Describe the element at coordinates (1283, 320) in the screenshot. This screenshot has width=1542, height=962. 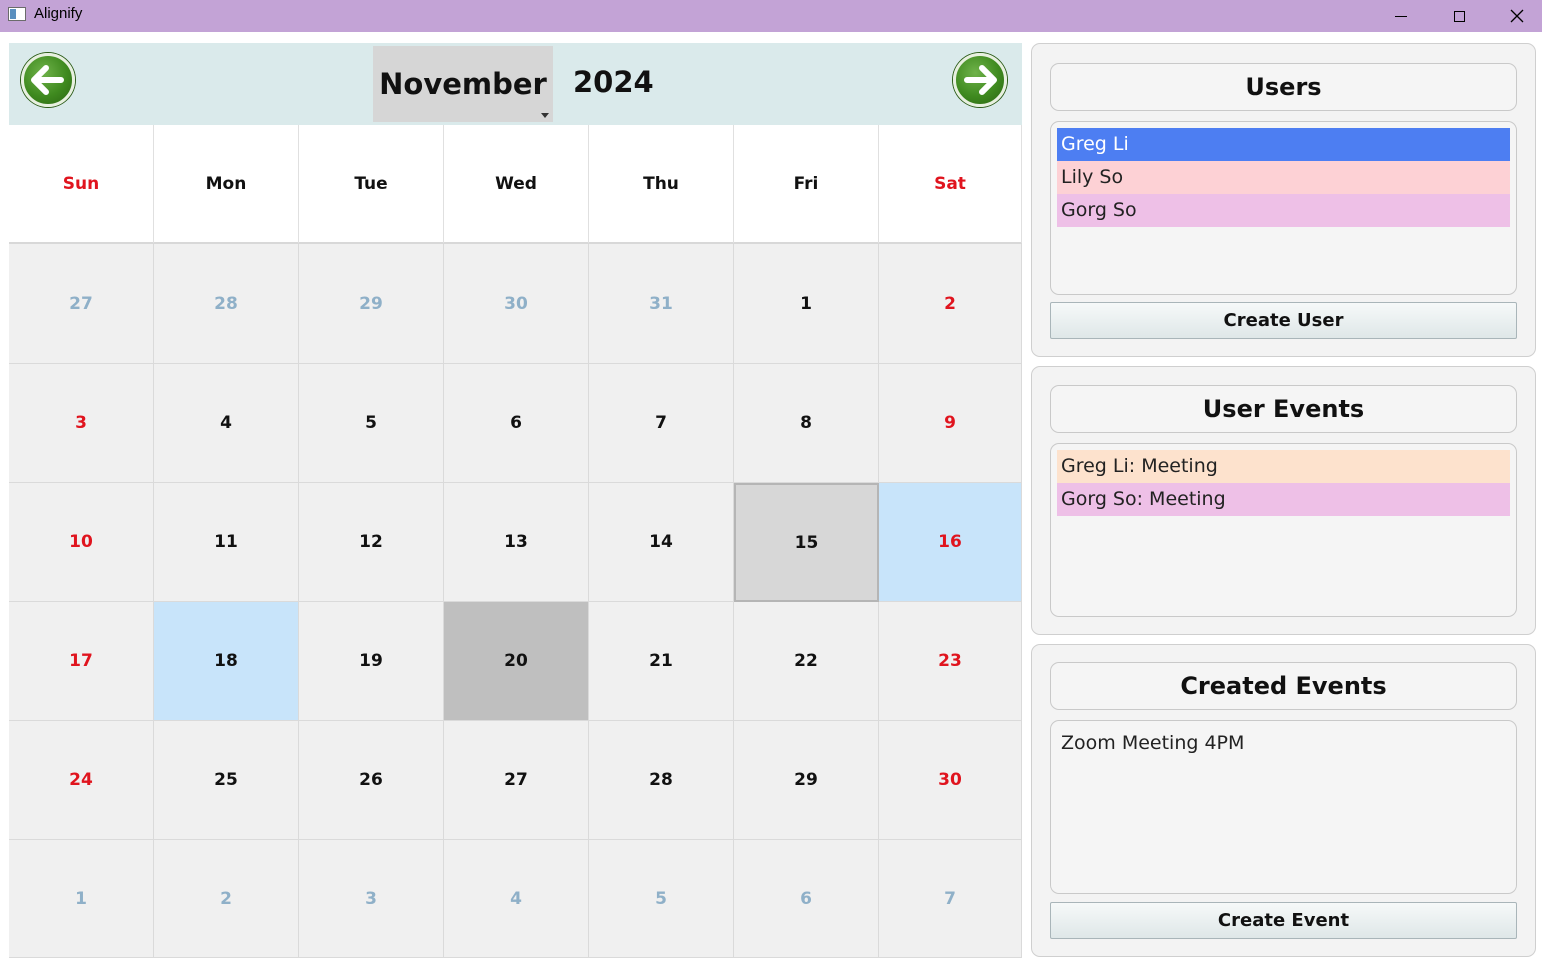
I see `create-user-button: Create User` at that location.